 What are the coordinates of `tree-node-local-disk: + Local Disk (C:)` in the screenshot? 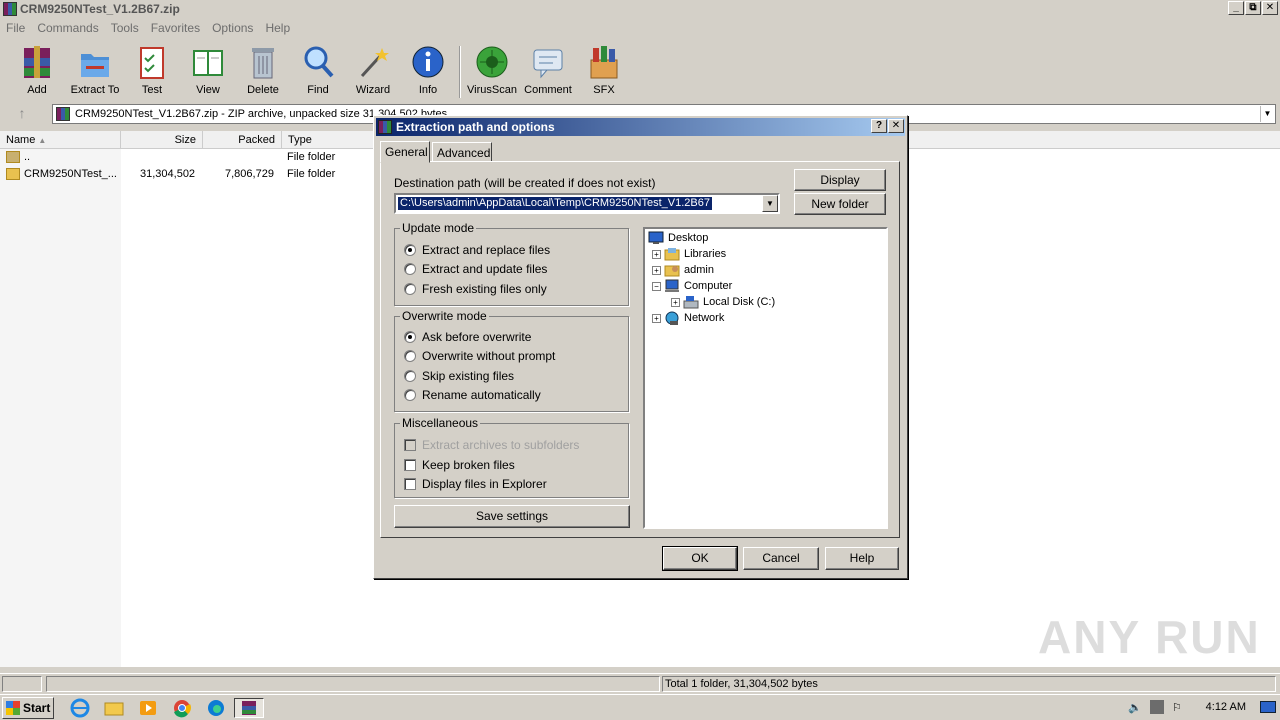 It's located at (723, 302).